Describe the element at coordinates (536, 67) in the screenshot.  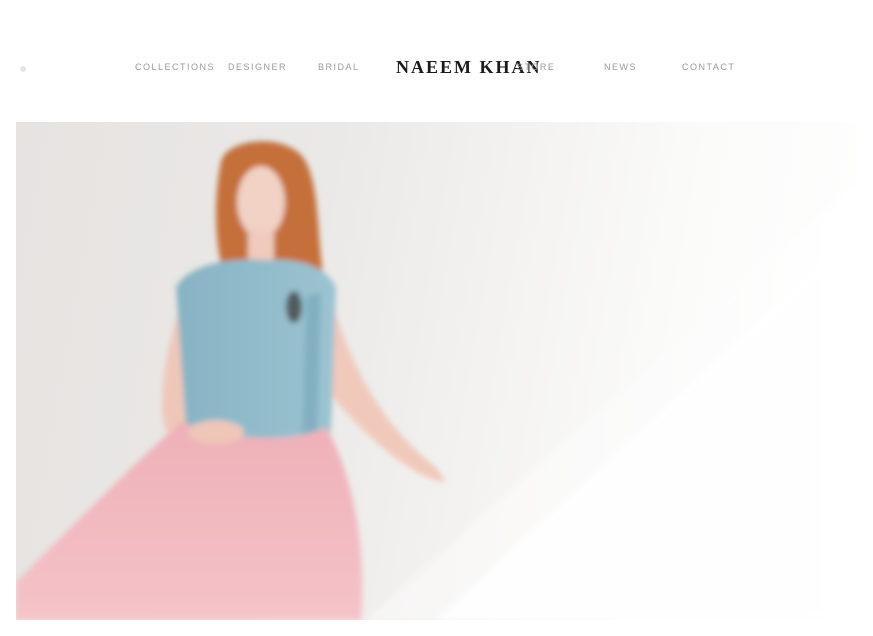
I see `nav-store: STORE` at that location.